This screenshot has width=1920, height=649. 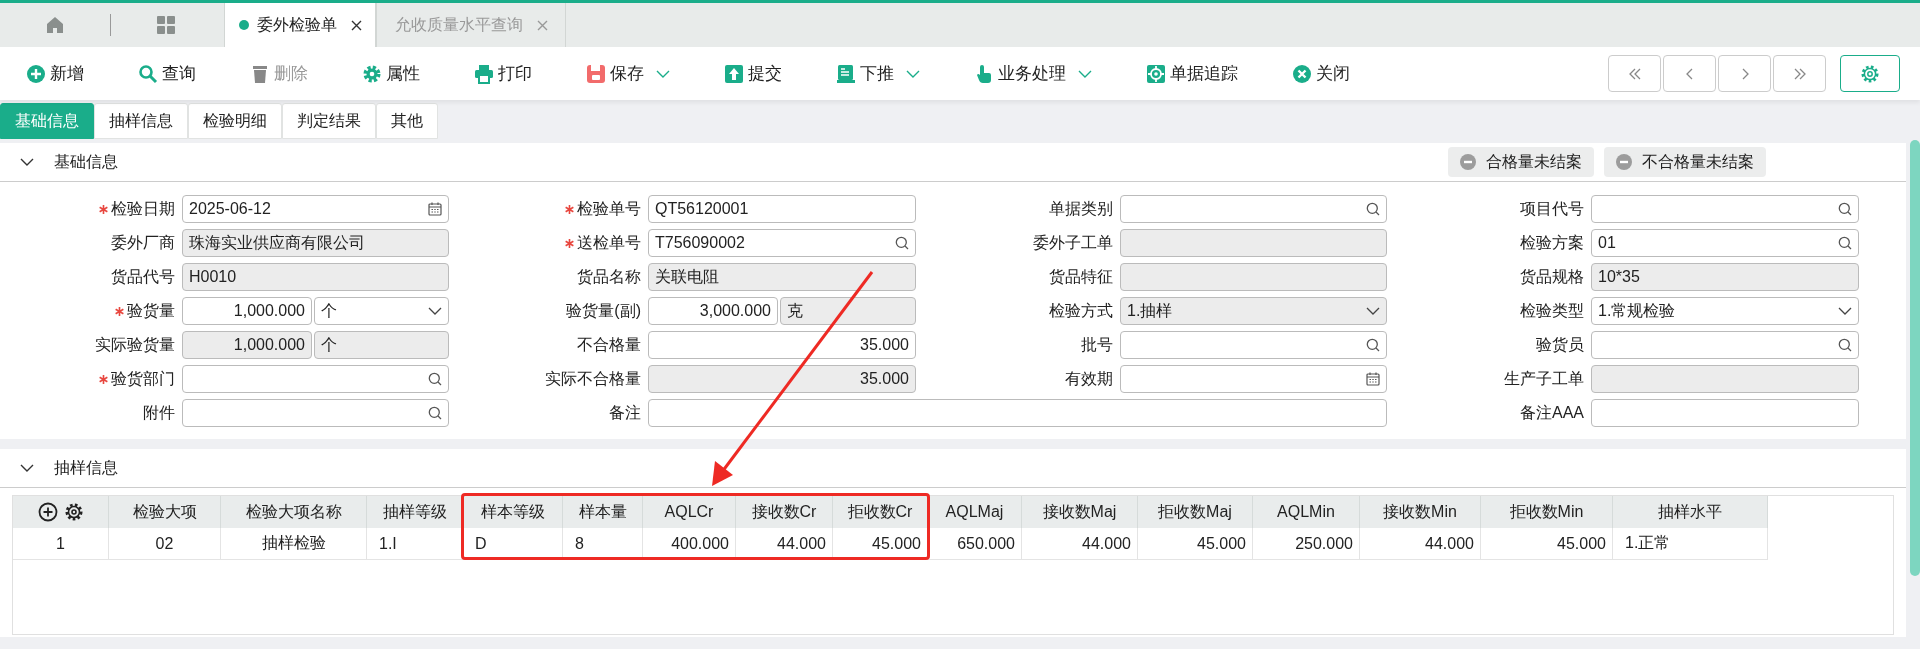 What do you see at coordinates (141, 121) in the screenshot?
I see `form-tab: 抽样信息` at bounding box center [141, 121].